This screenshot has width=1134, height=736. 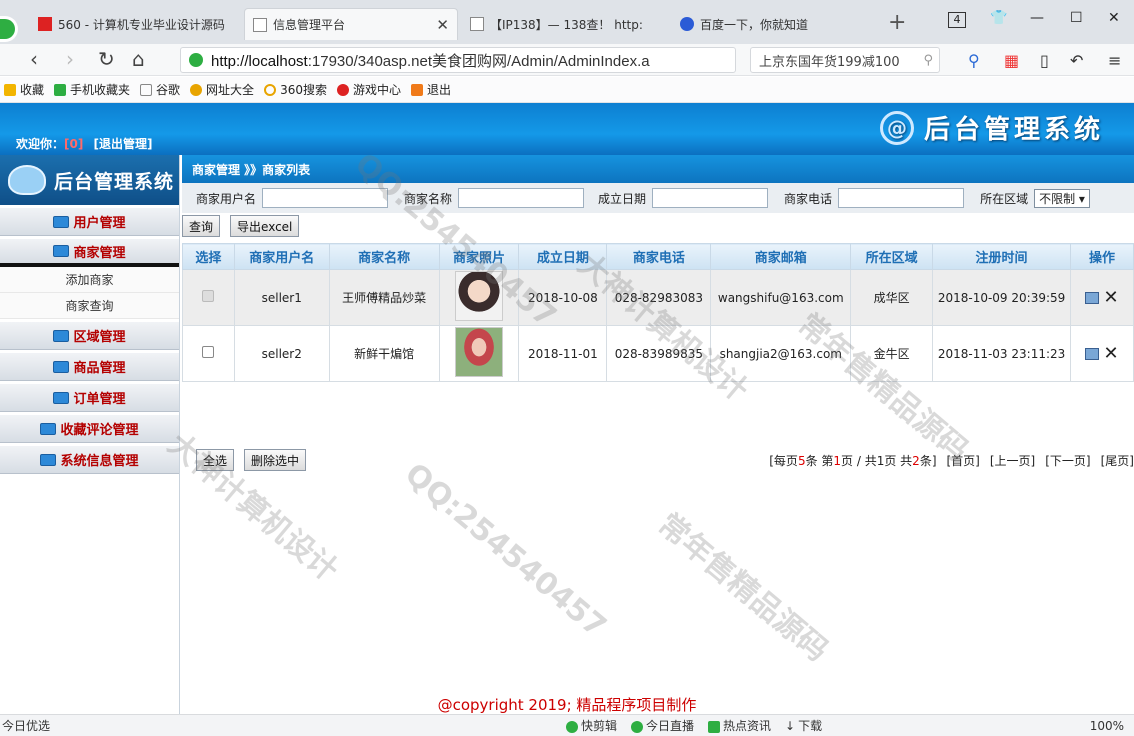 I want to click on cell-phone: 028-83989835, so click(x=659, y=353).